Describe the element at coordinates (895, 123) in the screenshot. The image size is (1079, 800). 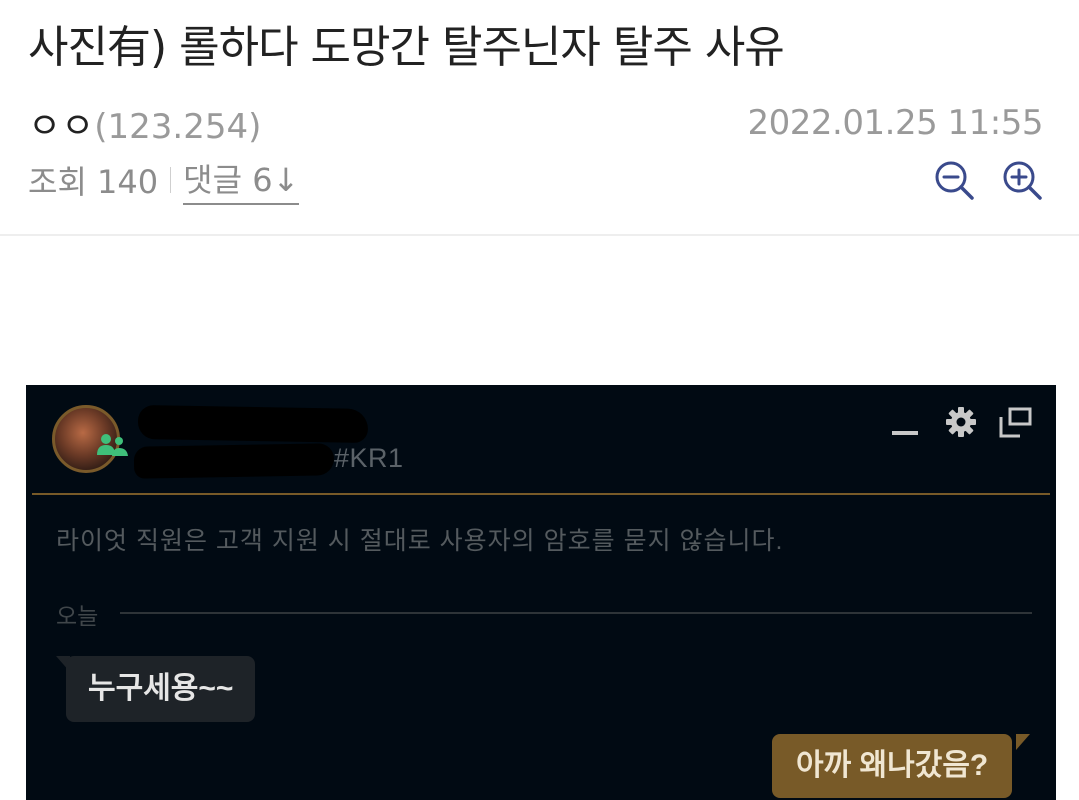
I see `post-date: 2022.01.25 11:55` at that location.